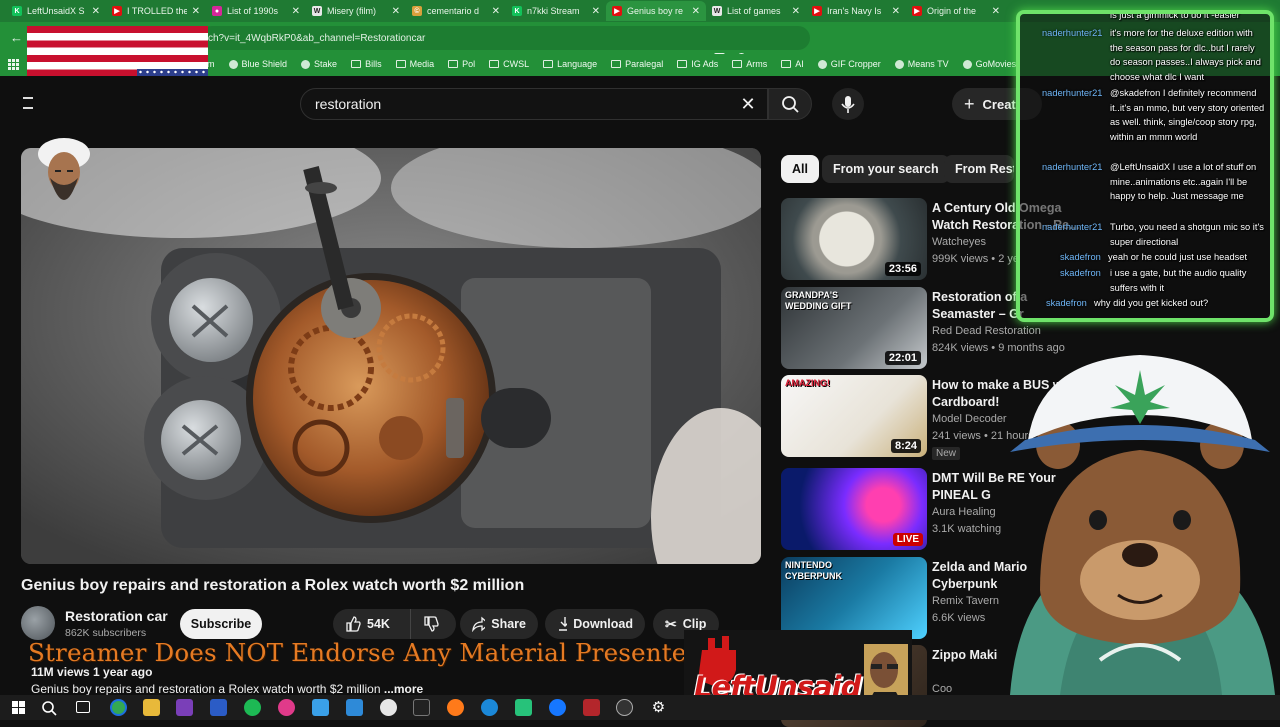 This screenshot has height=727, width=1280. What do you see at coordinates (854, 239) in the screenshot?
I see `recommendation-thumbnail: 23:56` at bounding box center [854, 239].